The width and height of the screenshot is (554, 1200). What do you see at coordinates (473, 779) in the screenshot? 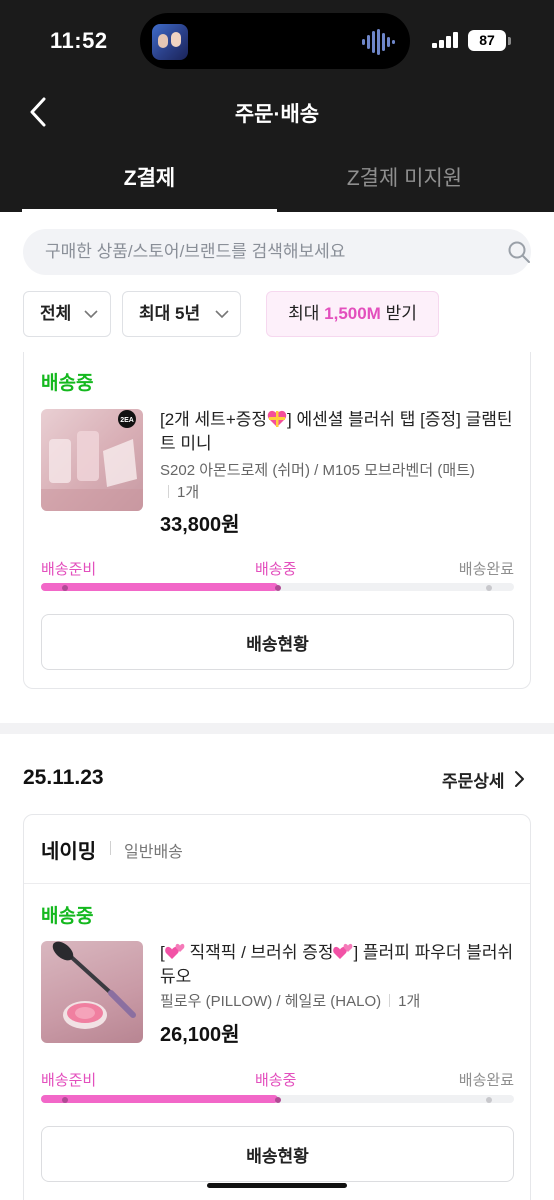
I see `order-detail-link: 주문상세` at bounding box center [473, 779].